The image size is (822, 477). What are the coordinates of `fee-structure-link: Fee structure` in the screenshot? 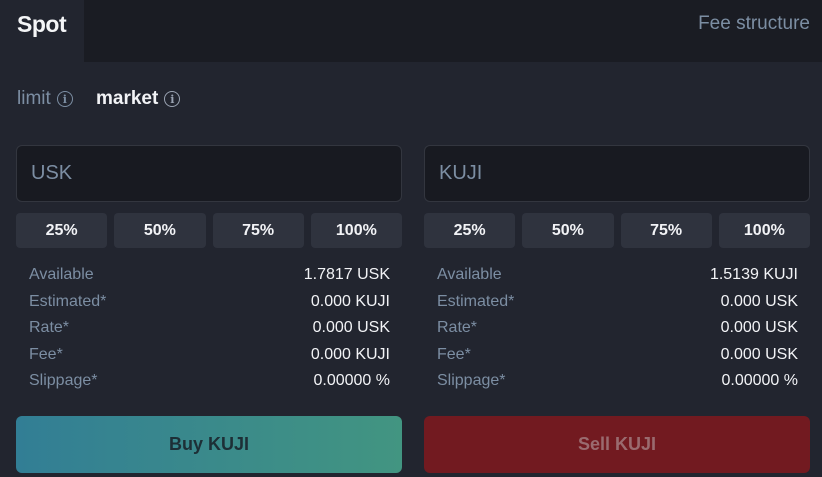 It's located at (754, 24).